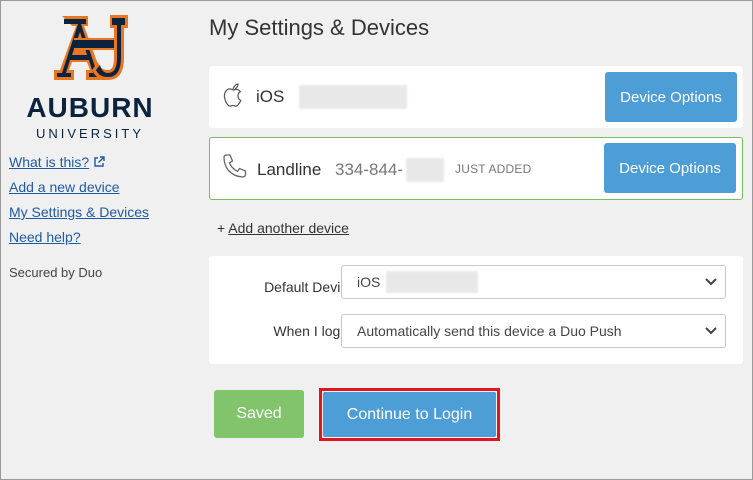 This screenshot has height=480, width=753. What do you see at coordinates (89, 133) in the screenshot?
I see `university-wordmark: UNIVERSITY` at bounding box center [89, 133].